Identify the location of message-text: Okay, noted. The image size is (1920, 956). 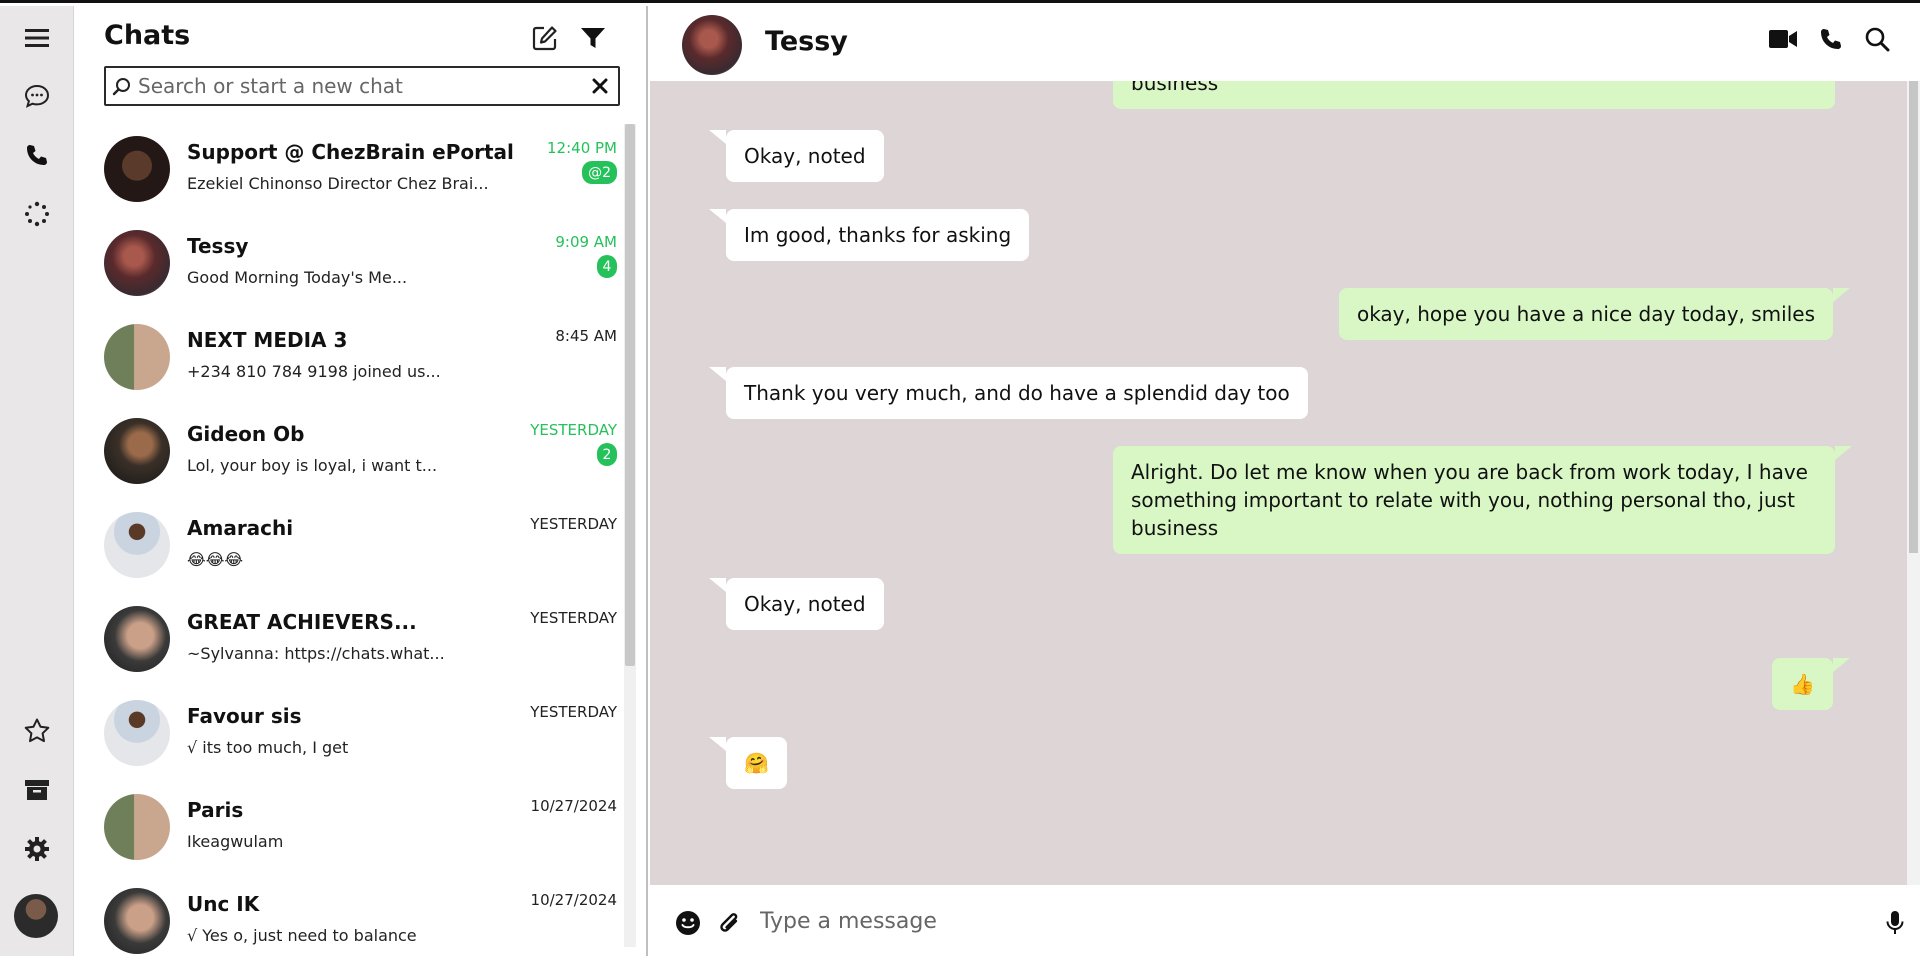
(805, 604).